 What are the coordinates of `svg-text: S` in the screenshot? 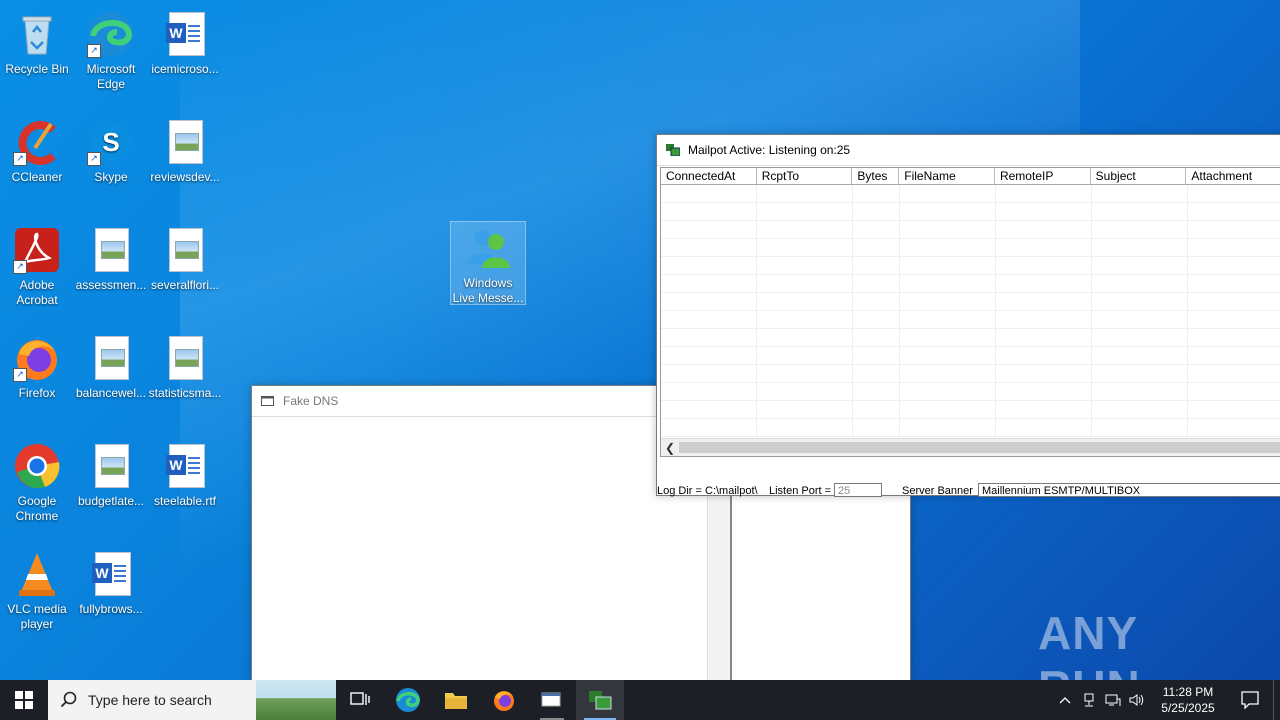 It's located at (110, 142).